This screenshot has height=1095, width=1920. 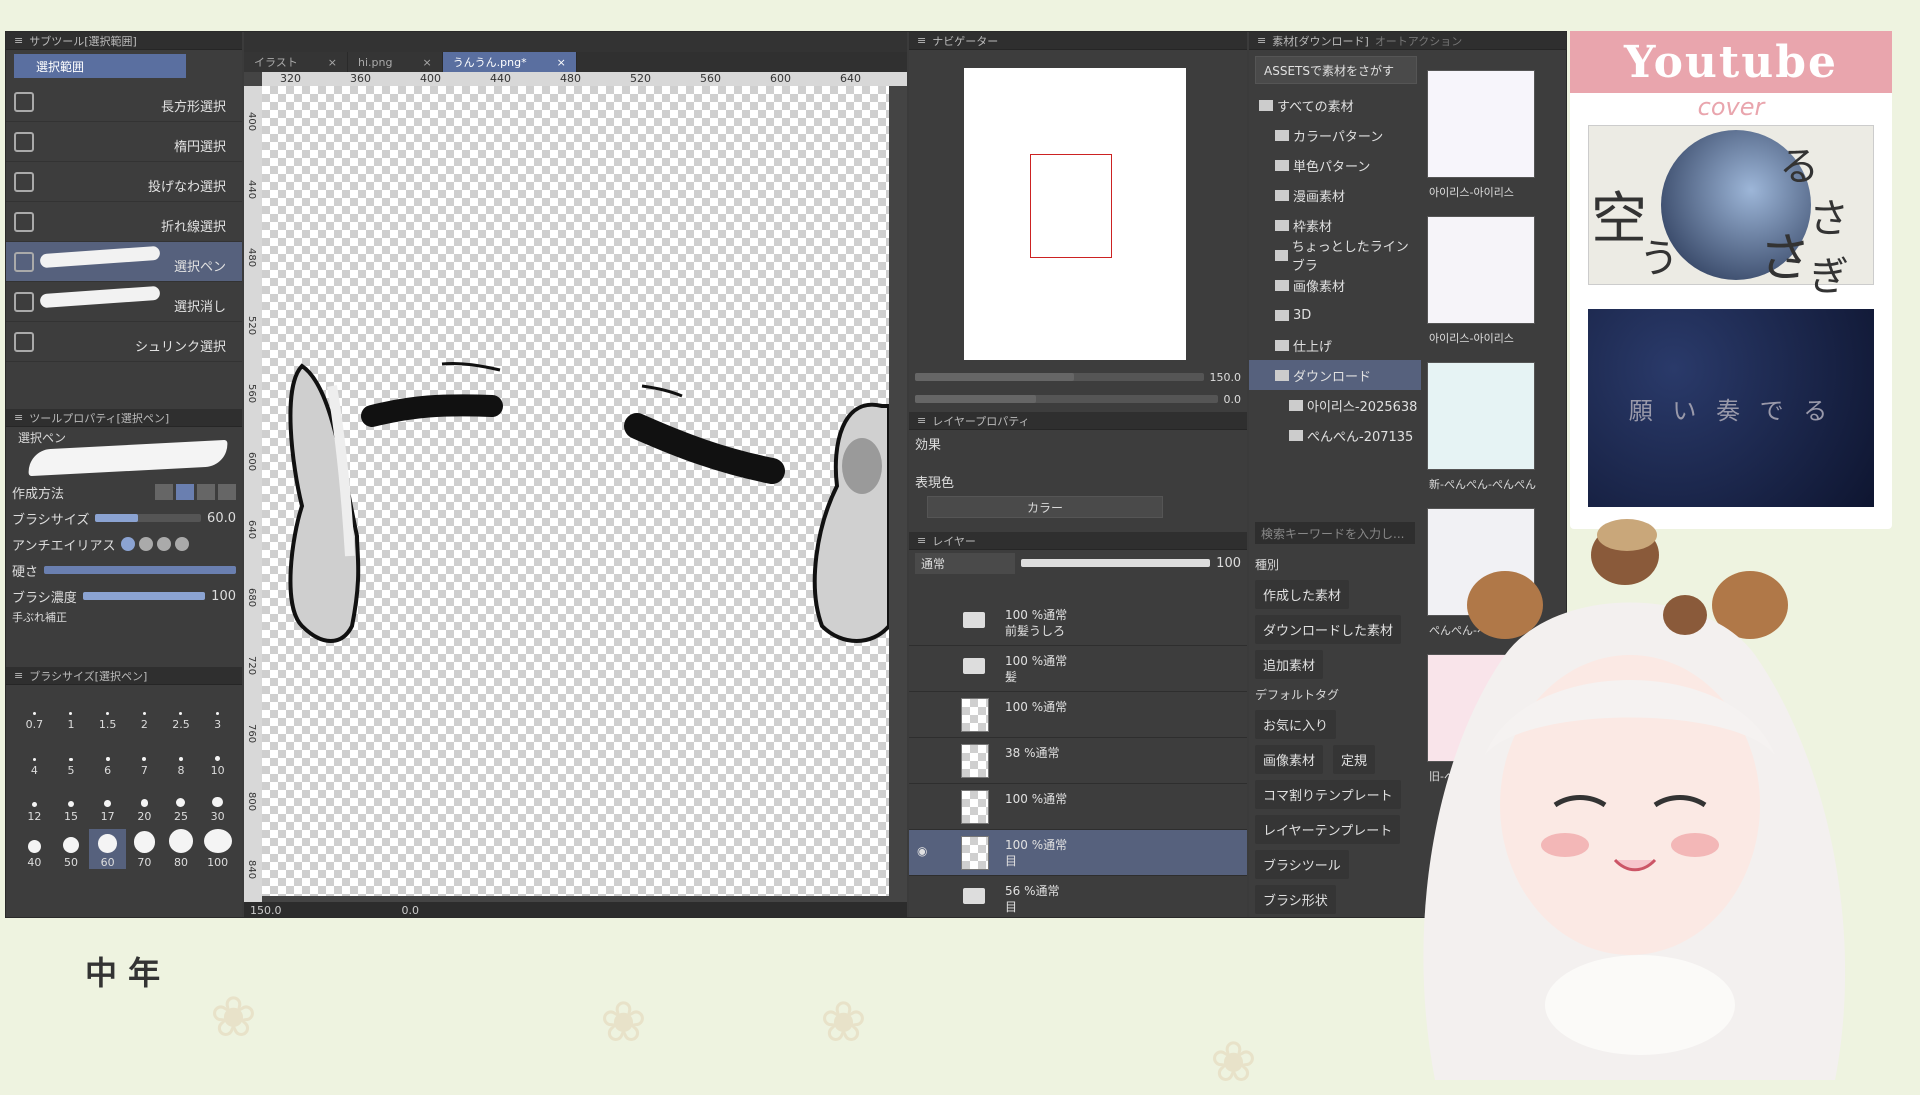 I want to click on subtool-item: シュリンク選択, so click(x=124, y=342).